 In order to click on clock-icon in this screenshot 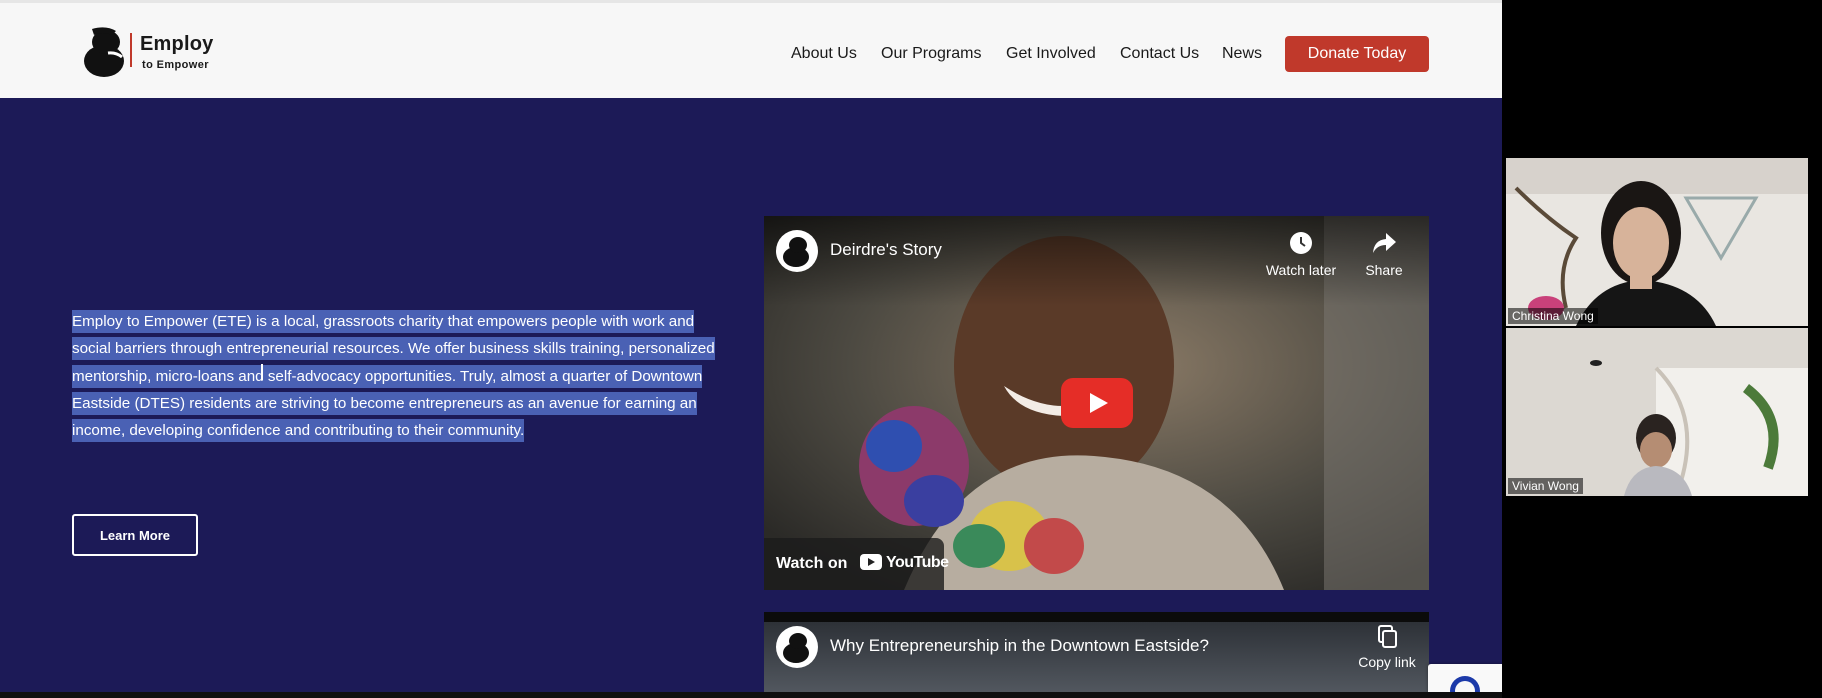, I will do `click(1301, 243)`.